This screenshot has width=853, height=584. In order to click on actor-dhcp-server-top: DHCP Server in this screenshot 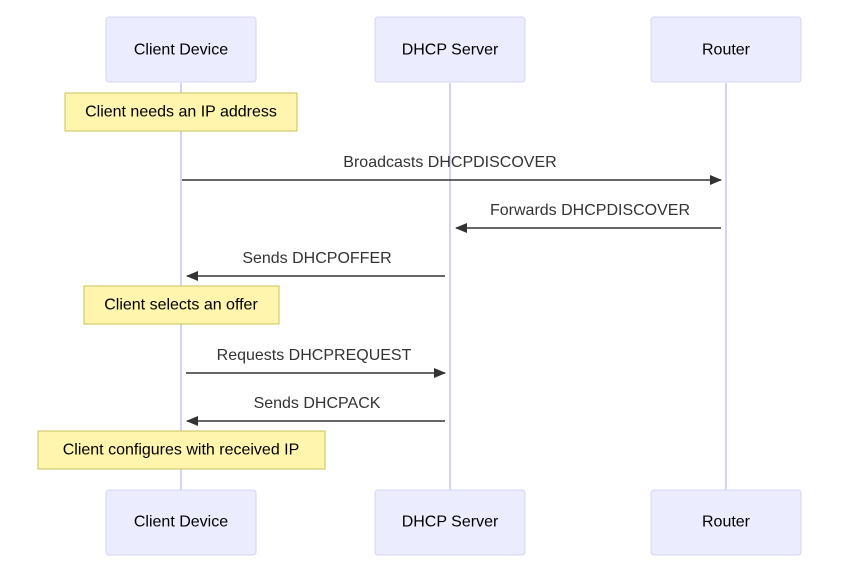, I will do `click(450, 49)`.